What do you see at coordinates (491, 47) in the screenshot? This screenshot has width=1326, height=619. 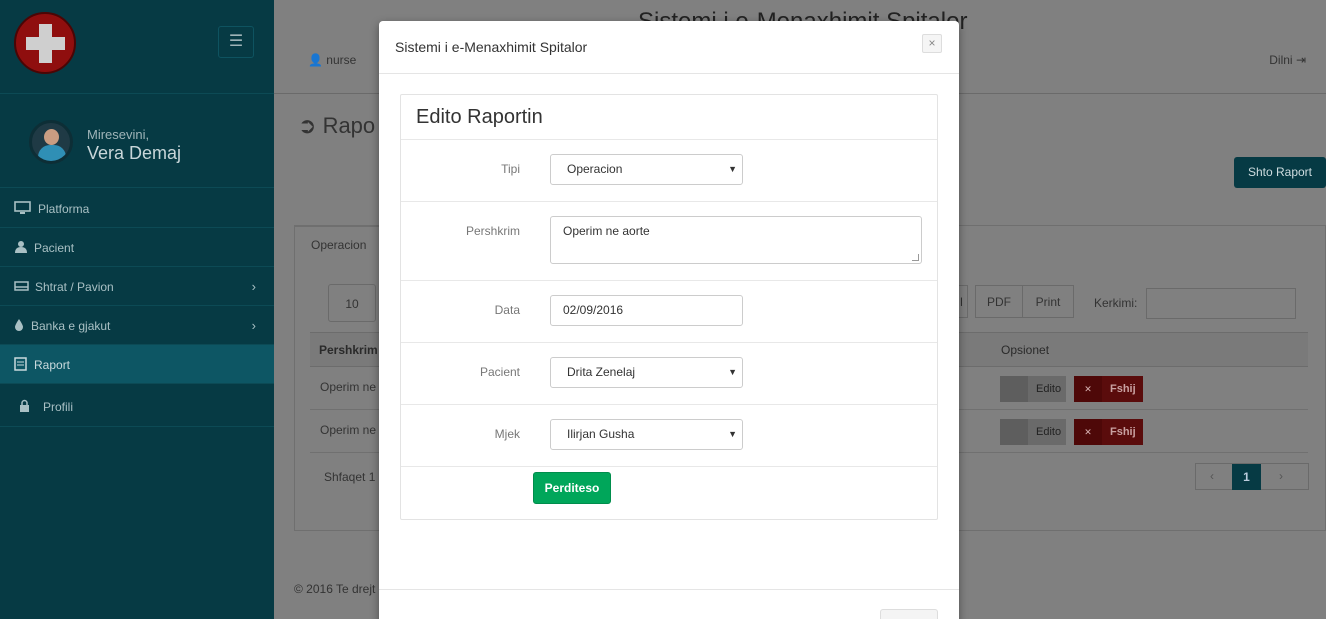 I see `modal-title: Sistemi i e-Menaxhimit Spitalor` at bounding box center [491, 47].